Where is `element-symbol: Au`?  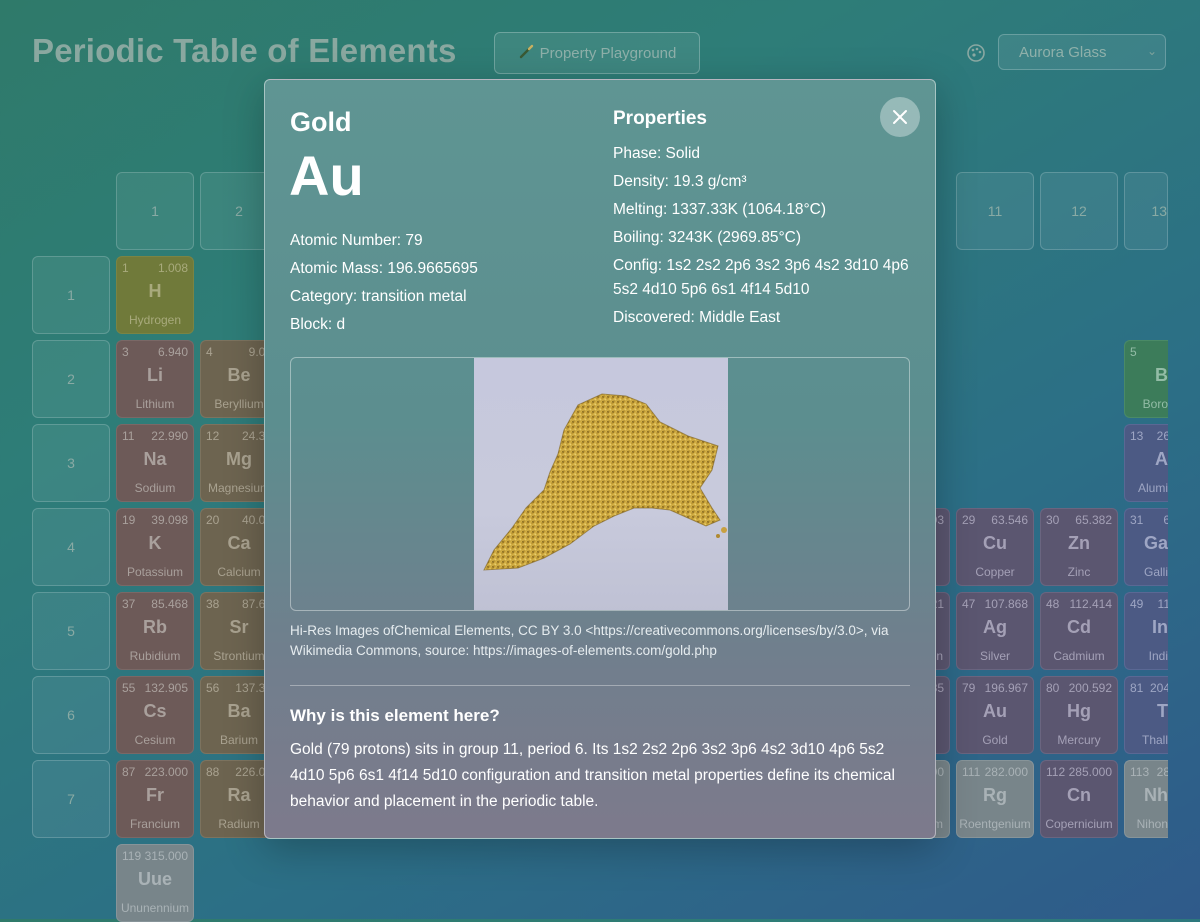
element-symbol: Au is located at coordinates (995, 711).